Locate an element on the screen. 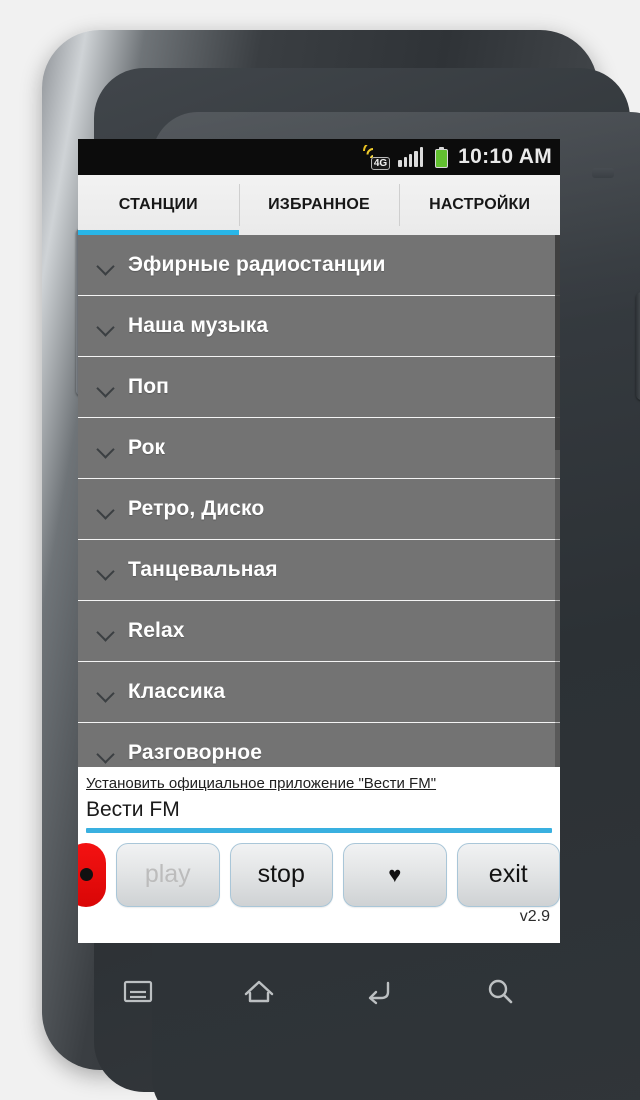  tab-settings-label: НАСТРОЙКИ is located at coordinates (480, 204).